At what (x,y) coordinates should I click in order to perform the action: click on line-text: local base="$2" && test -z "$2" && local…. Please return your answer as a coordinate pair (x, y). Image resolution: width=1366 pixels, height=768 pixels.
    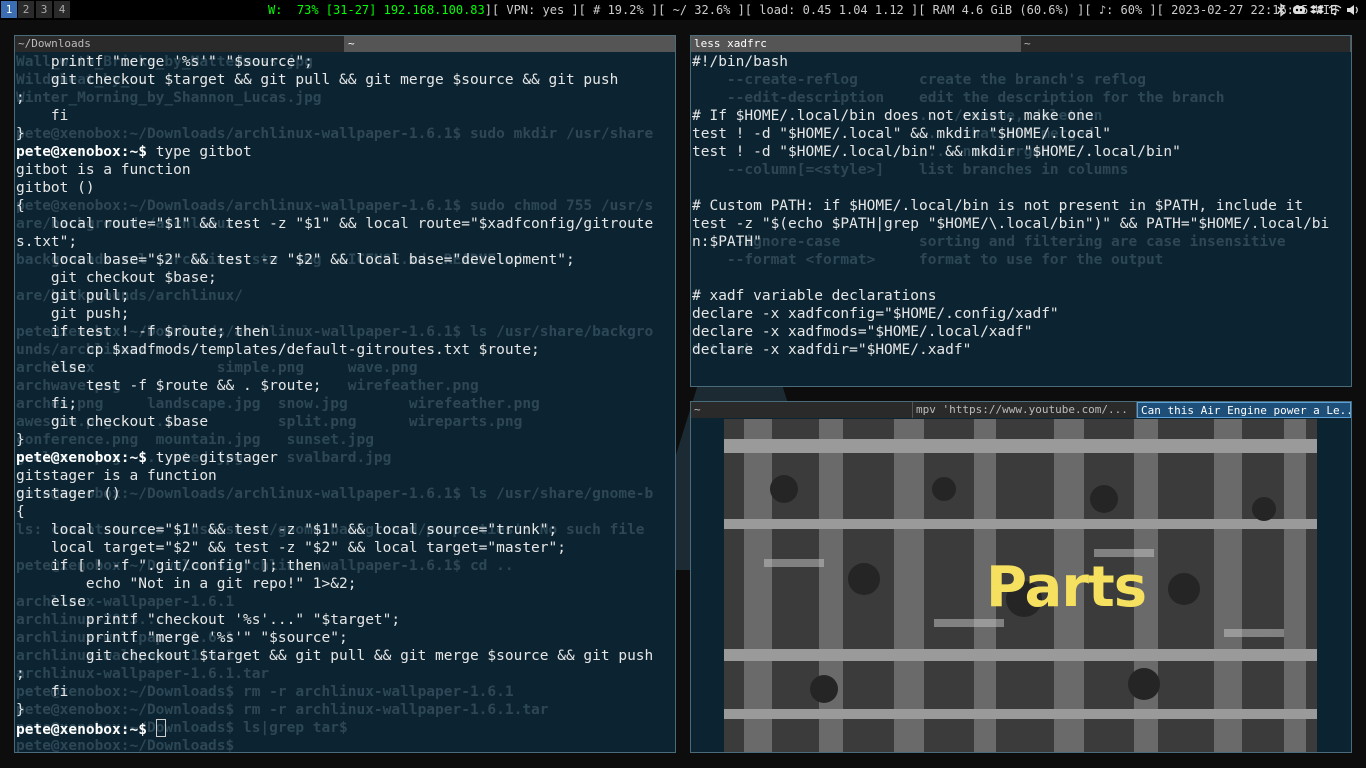
    Looking at the image, I should click on (295, 260).